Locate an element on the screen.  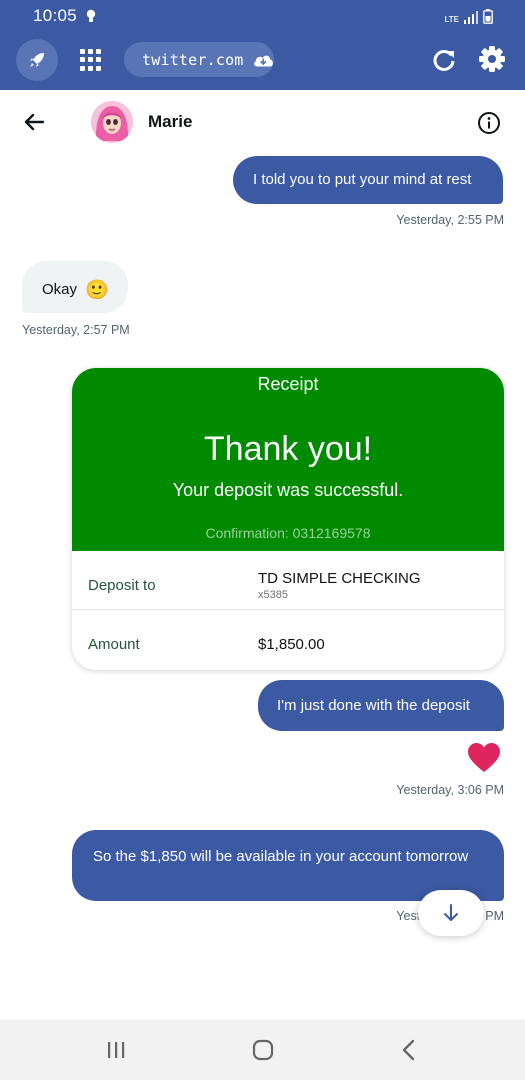
receipt-subheading: Your deposit was successful. is located at coordinates (288, 490).